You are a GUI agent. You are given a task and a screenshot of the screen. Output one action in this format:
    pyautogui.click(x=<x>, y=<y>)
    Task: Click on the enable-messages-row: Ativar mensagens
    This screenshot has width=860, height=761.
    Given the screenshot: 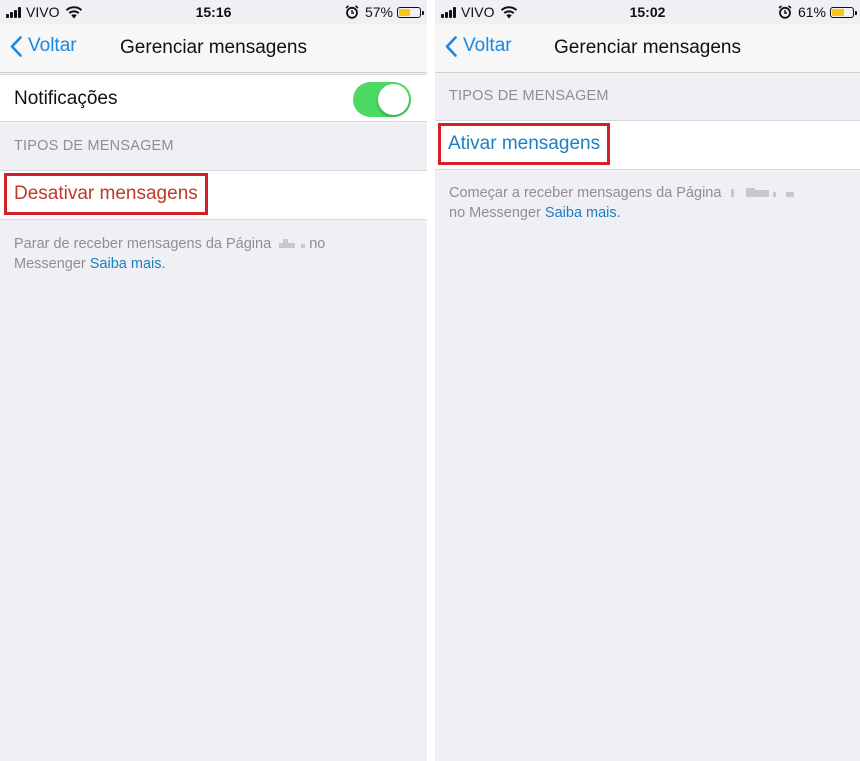 What is the action you would take?
    pyautogui.click(x=647, y=145)
    